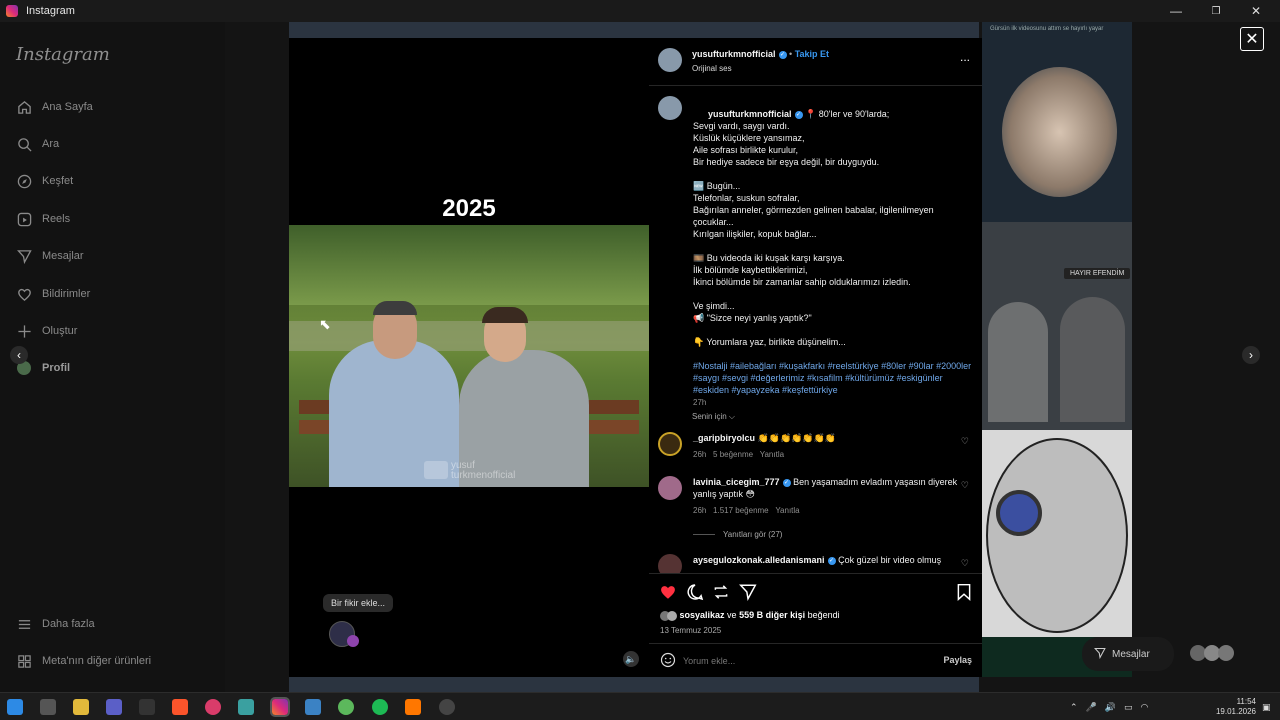  Describe the element at coordinates (55, 624) in the screenshot. I see `sidebar-item-more: Daha fazla` at that location.